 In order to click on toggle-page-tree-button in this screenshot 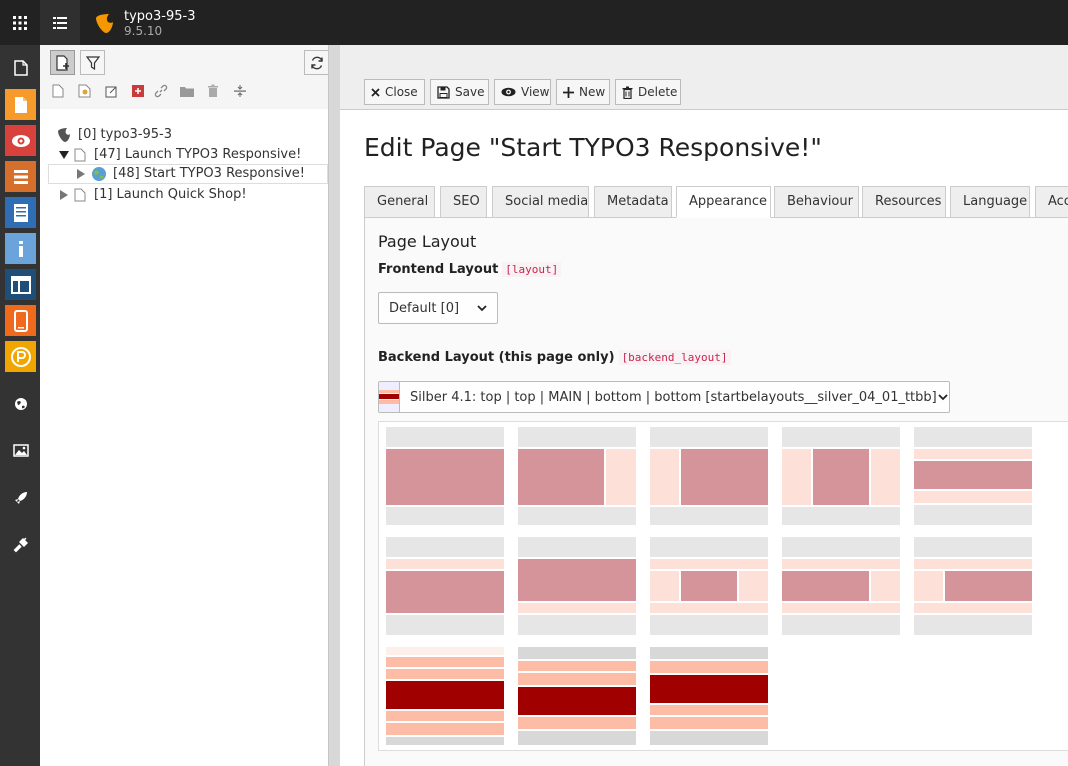, I will do `click(60, 22)`.